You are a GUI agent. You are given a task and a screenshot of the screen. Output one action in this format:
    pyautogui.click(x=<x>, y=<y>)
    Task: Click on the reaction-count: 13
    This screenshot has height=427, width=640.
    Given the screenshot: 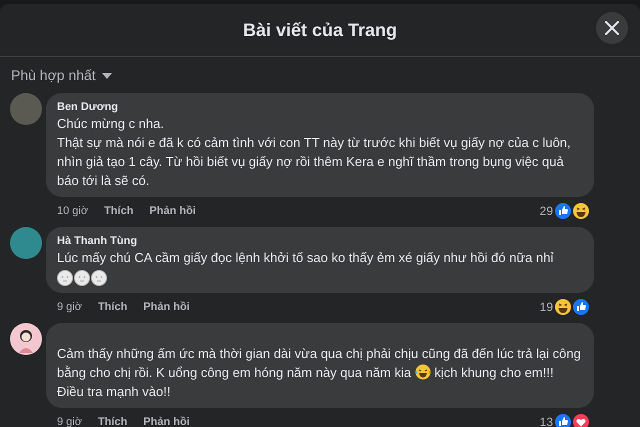 What is the action you would take?
    pyautogui.click(x=546, y=420)
    